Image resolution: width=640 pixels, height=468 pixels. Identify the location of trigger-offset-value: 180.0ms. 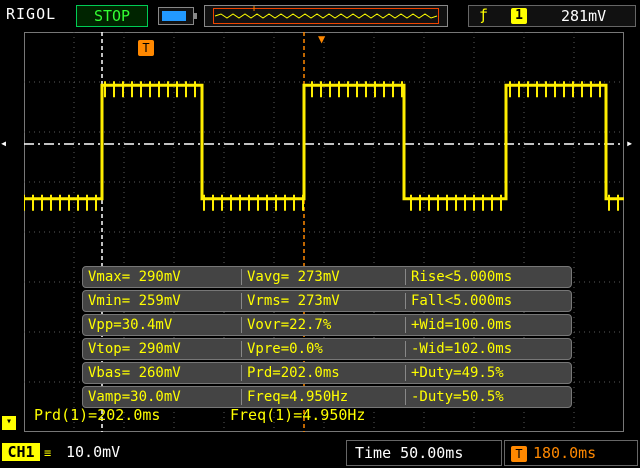
(565, 453).